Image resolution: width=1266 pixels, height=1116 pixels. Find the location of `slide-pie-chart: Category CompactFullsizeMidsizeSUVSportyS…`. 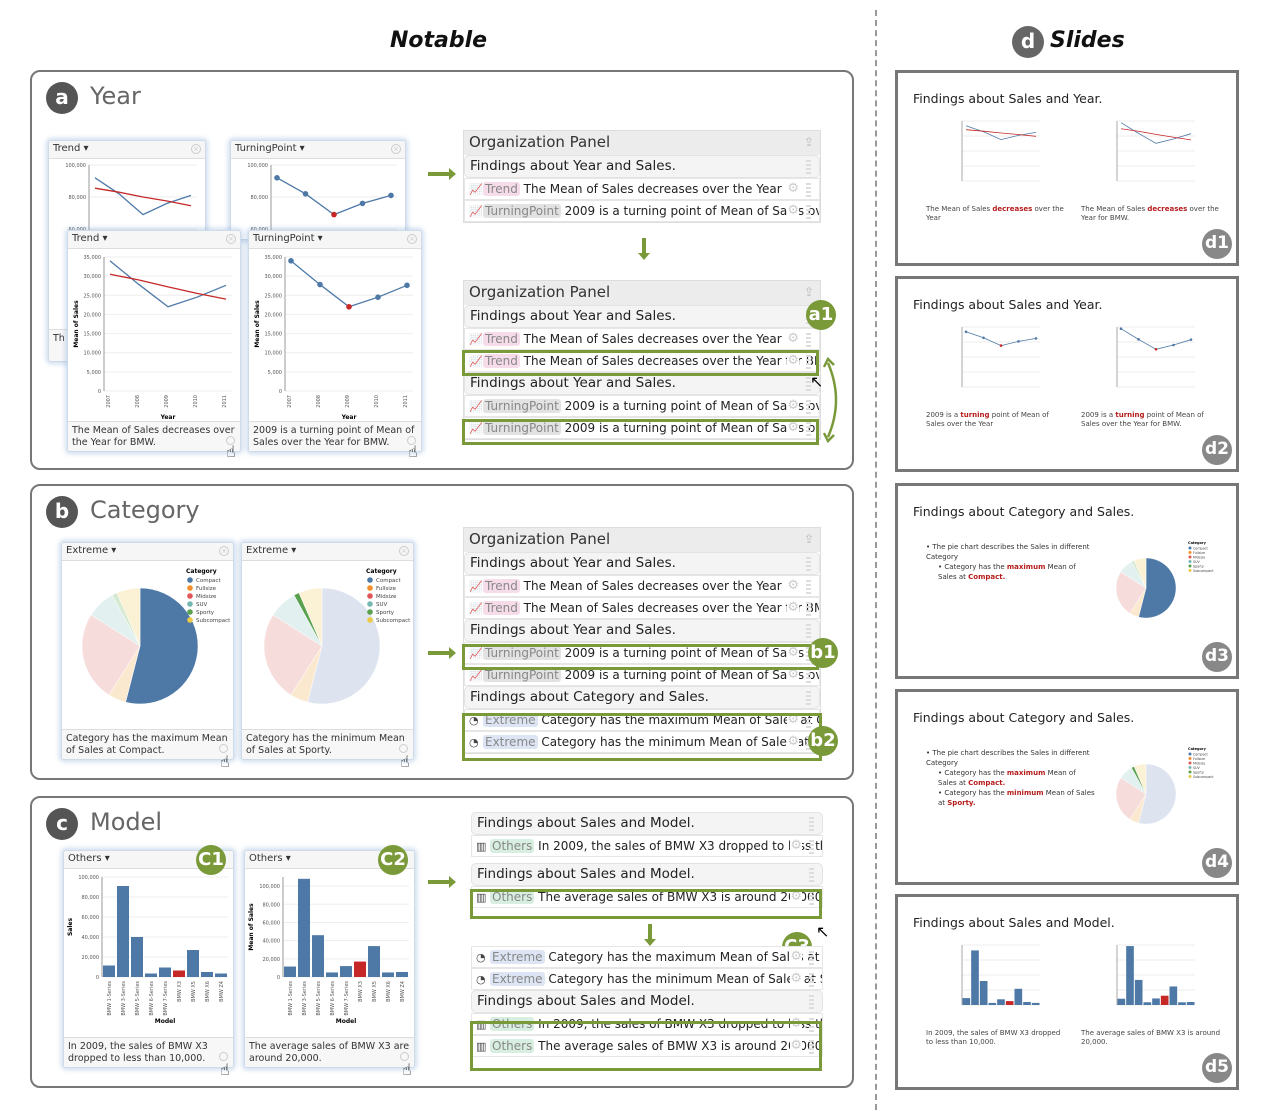

slide-pie-chart: Category CompactFullsizeMidsizeSUVSportyS… is located at coordinates (1164, 786).